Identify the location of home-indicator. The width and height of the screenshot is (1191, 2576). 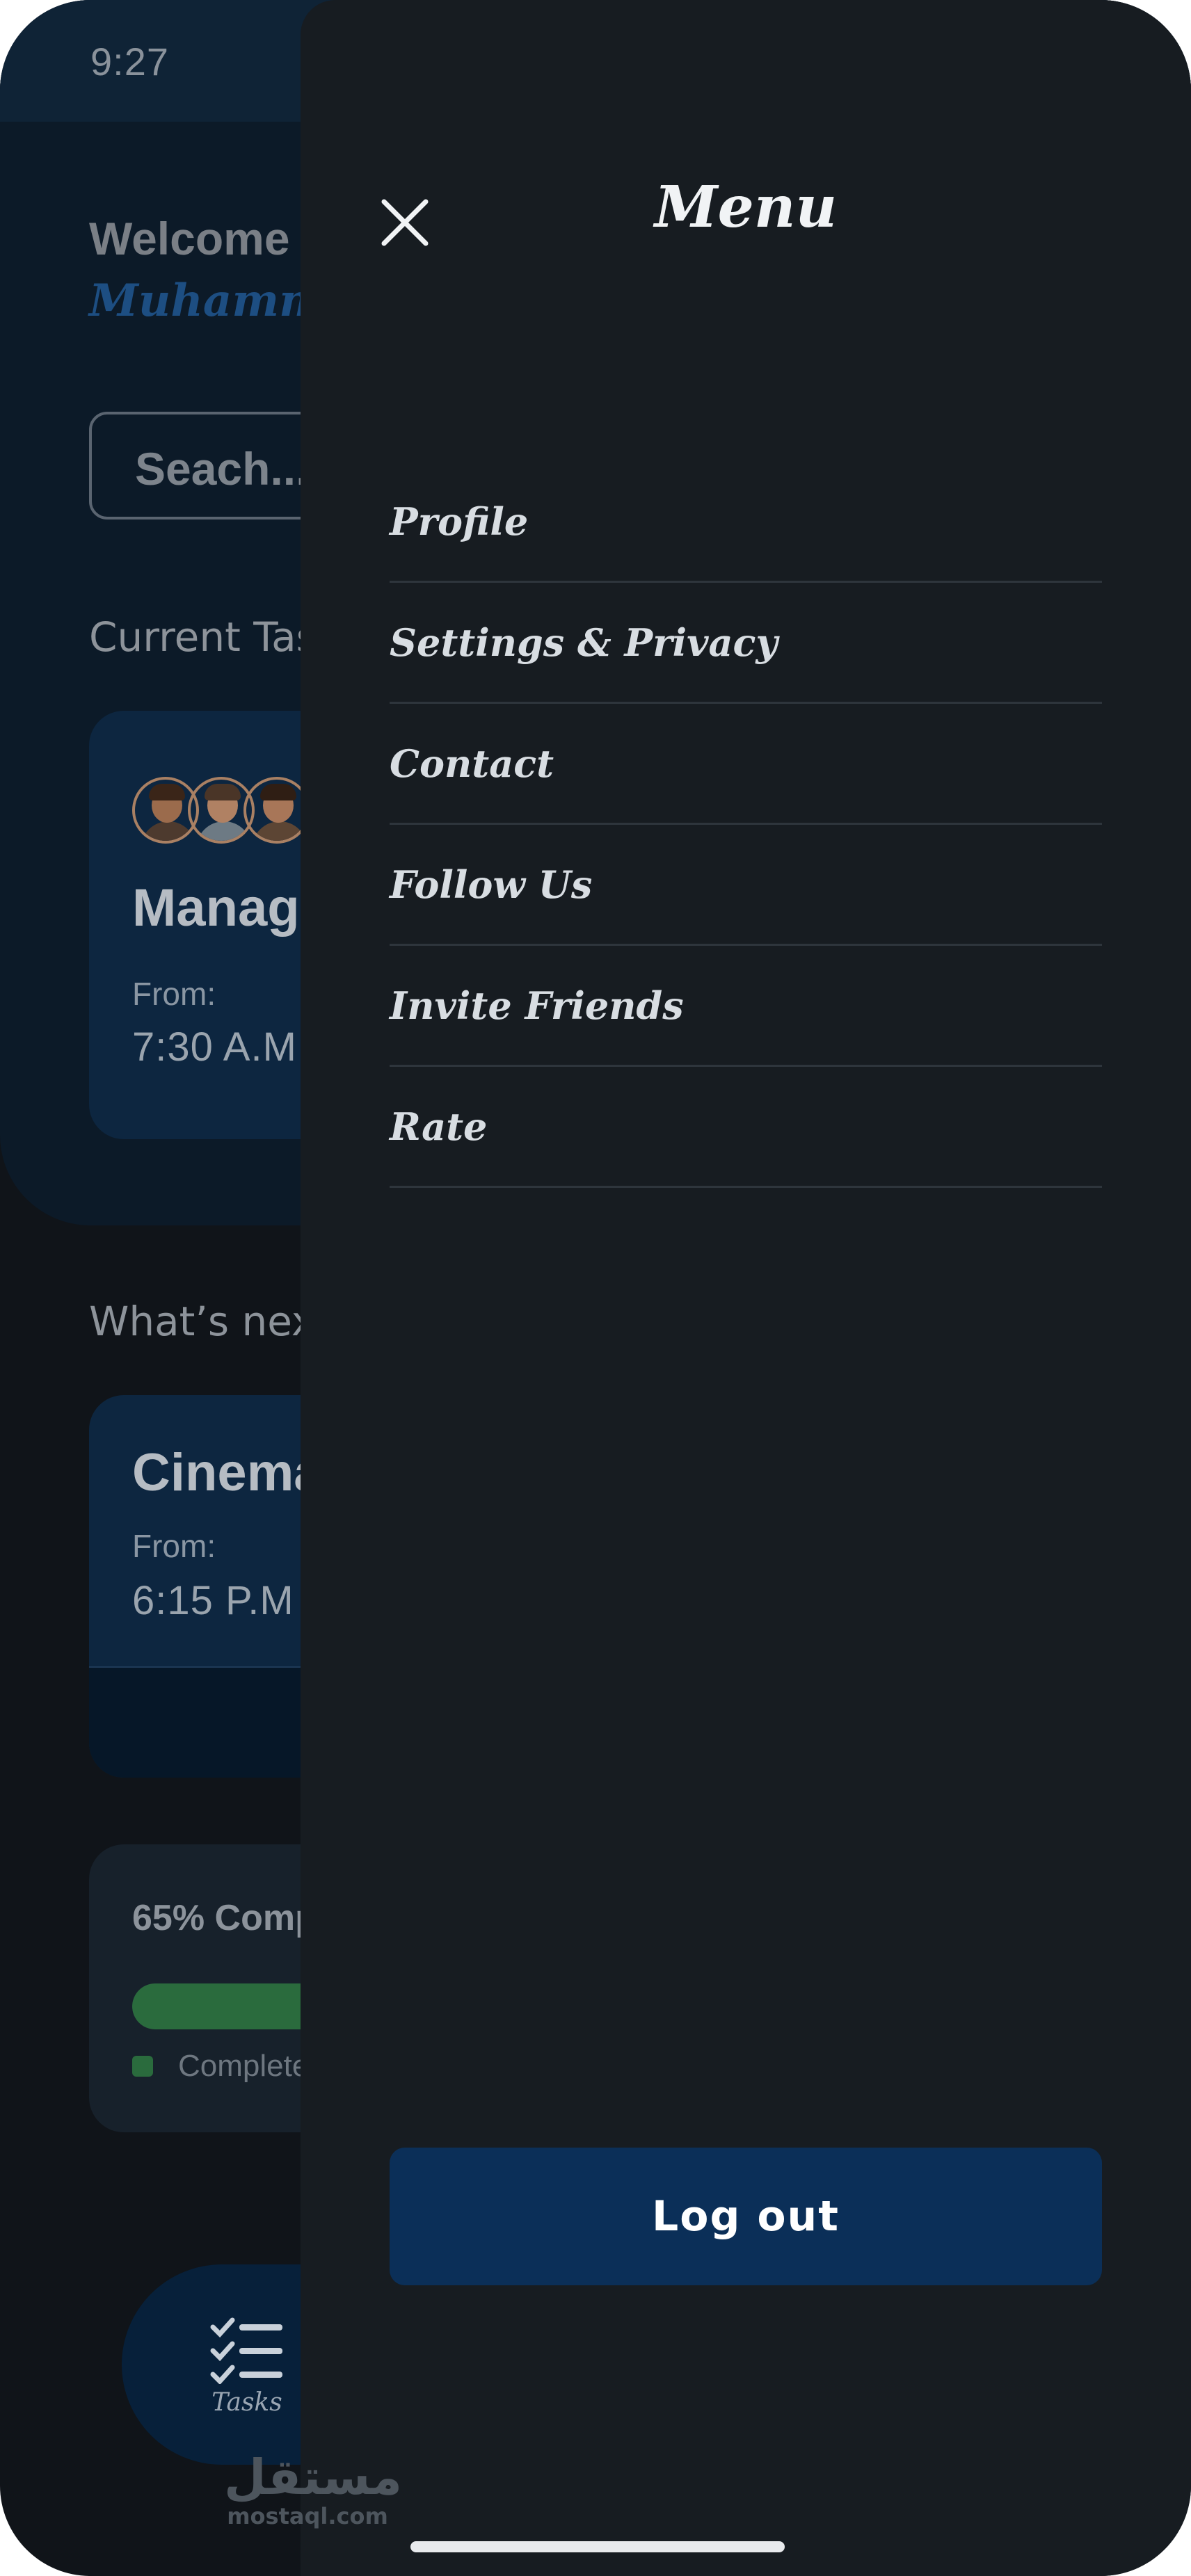
(597, 2547).